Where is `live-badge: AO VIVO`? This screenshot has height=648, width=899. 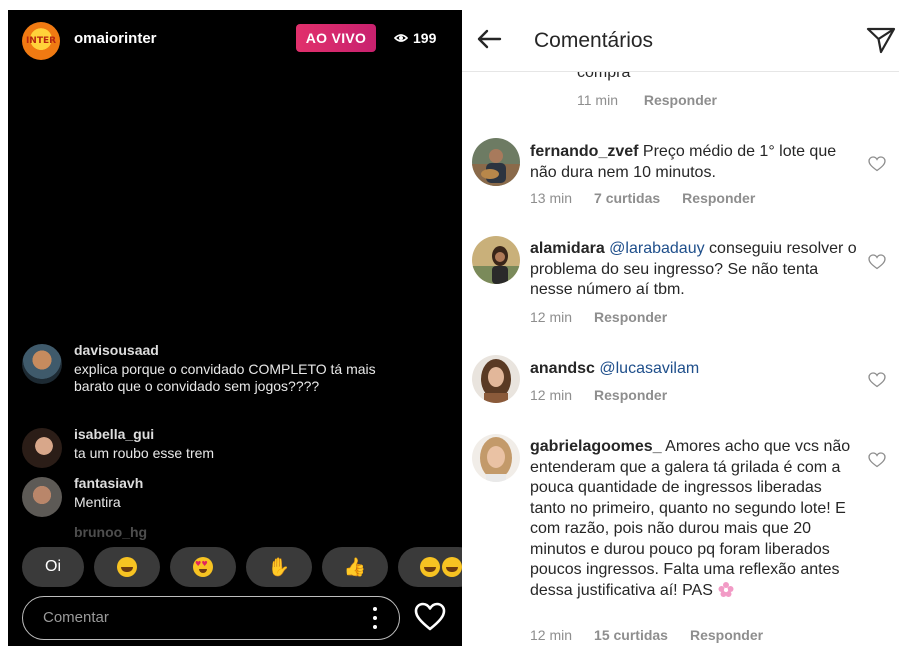 live-badge: AO VIVO is located at coordinates (336, 38).